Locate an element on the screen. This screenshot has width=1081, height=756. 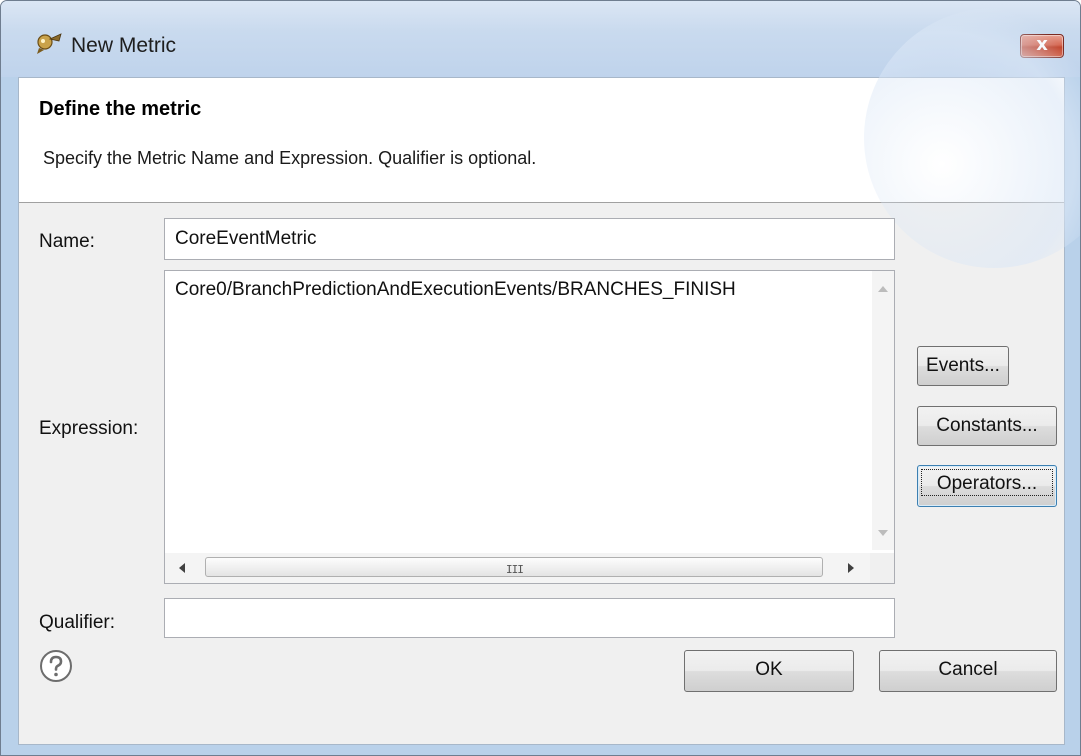
name-label: Name: is located at coordinates (67, 241).